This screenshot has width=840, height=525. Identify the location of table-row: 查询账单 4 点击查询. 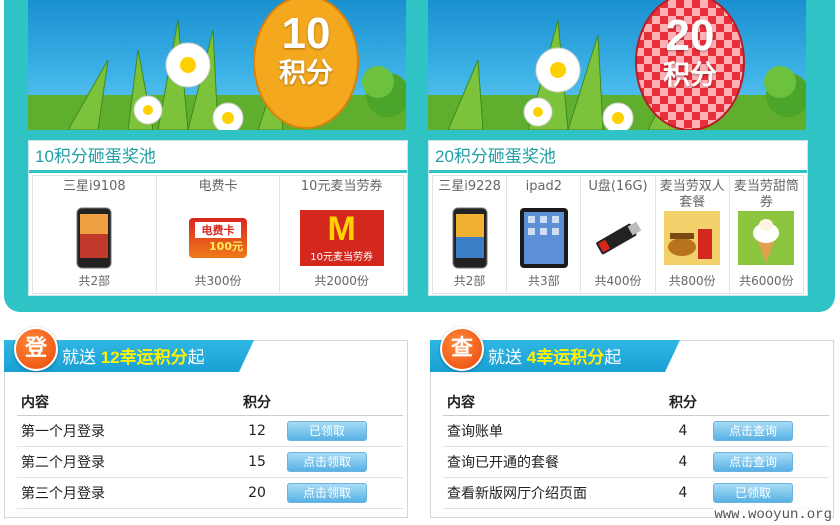
(636, 431).